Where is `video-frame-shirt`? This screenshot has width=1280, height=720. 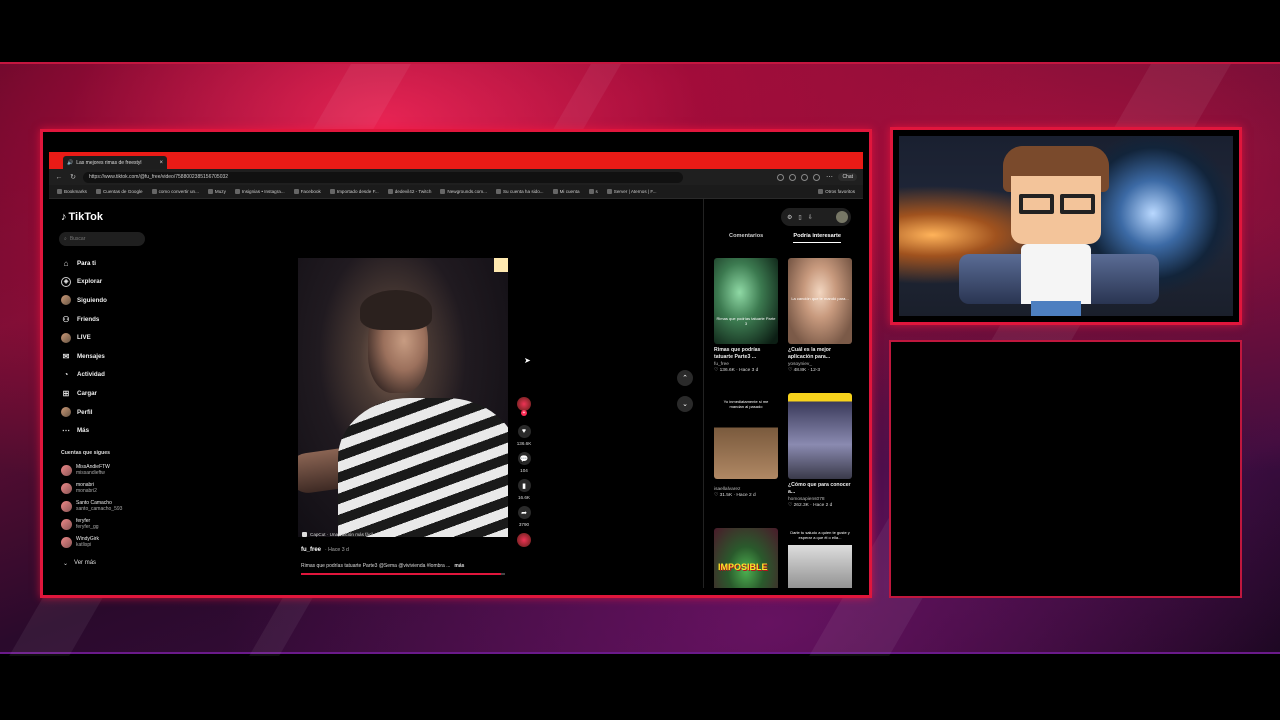 video-frame-shirt is located at coordinates (423, 467).